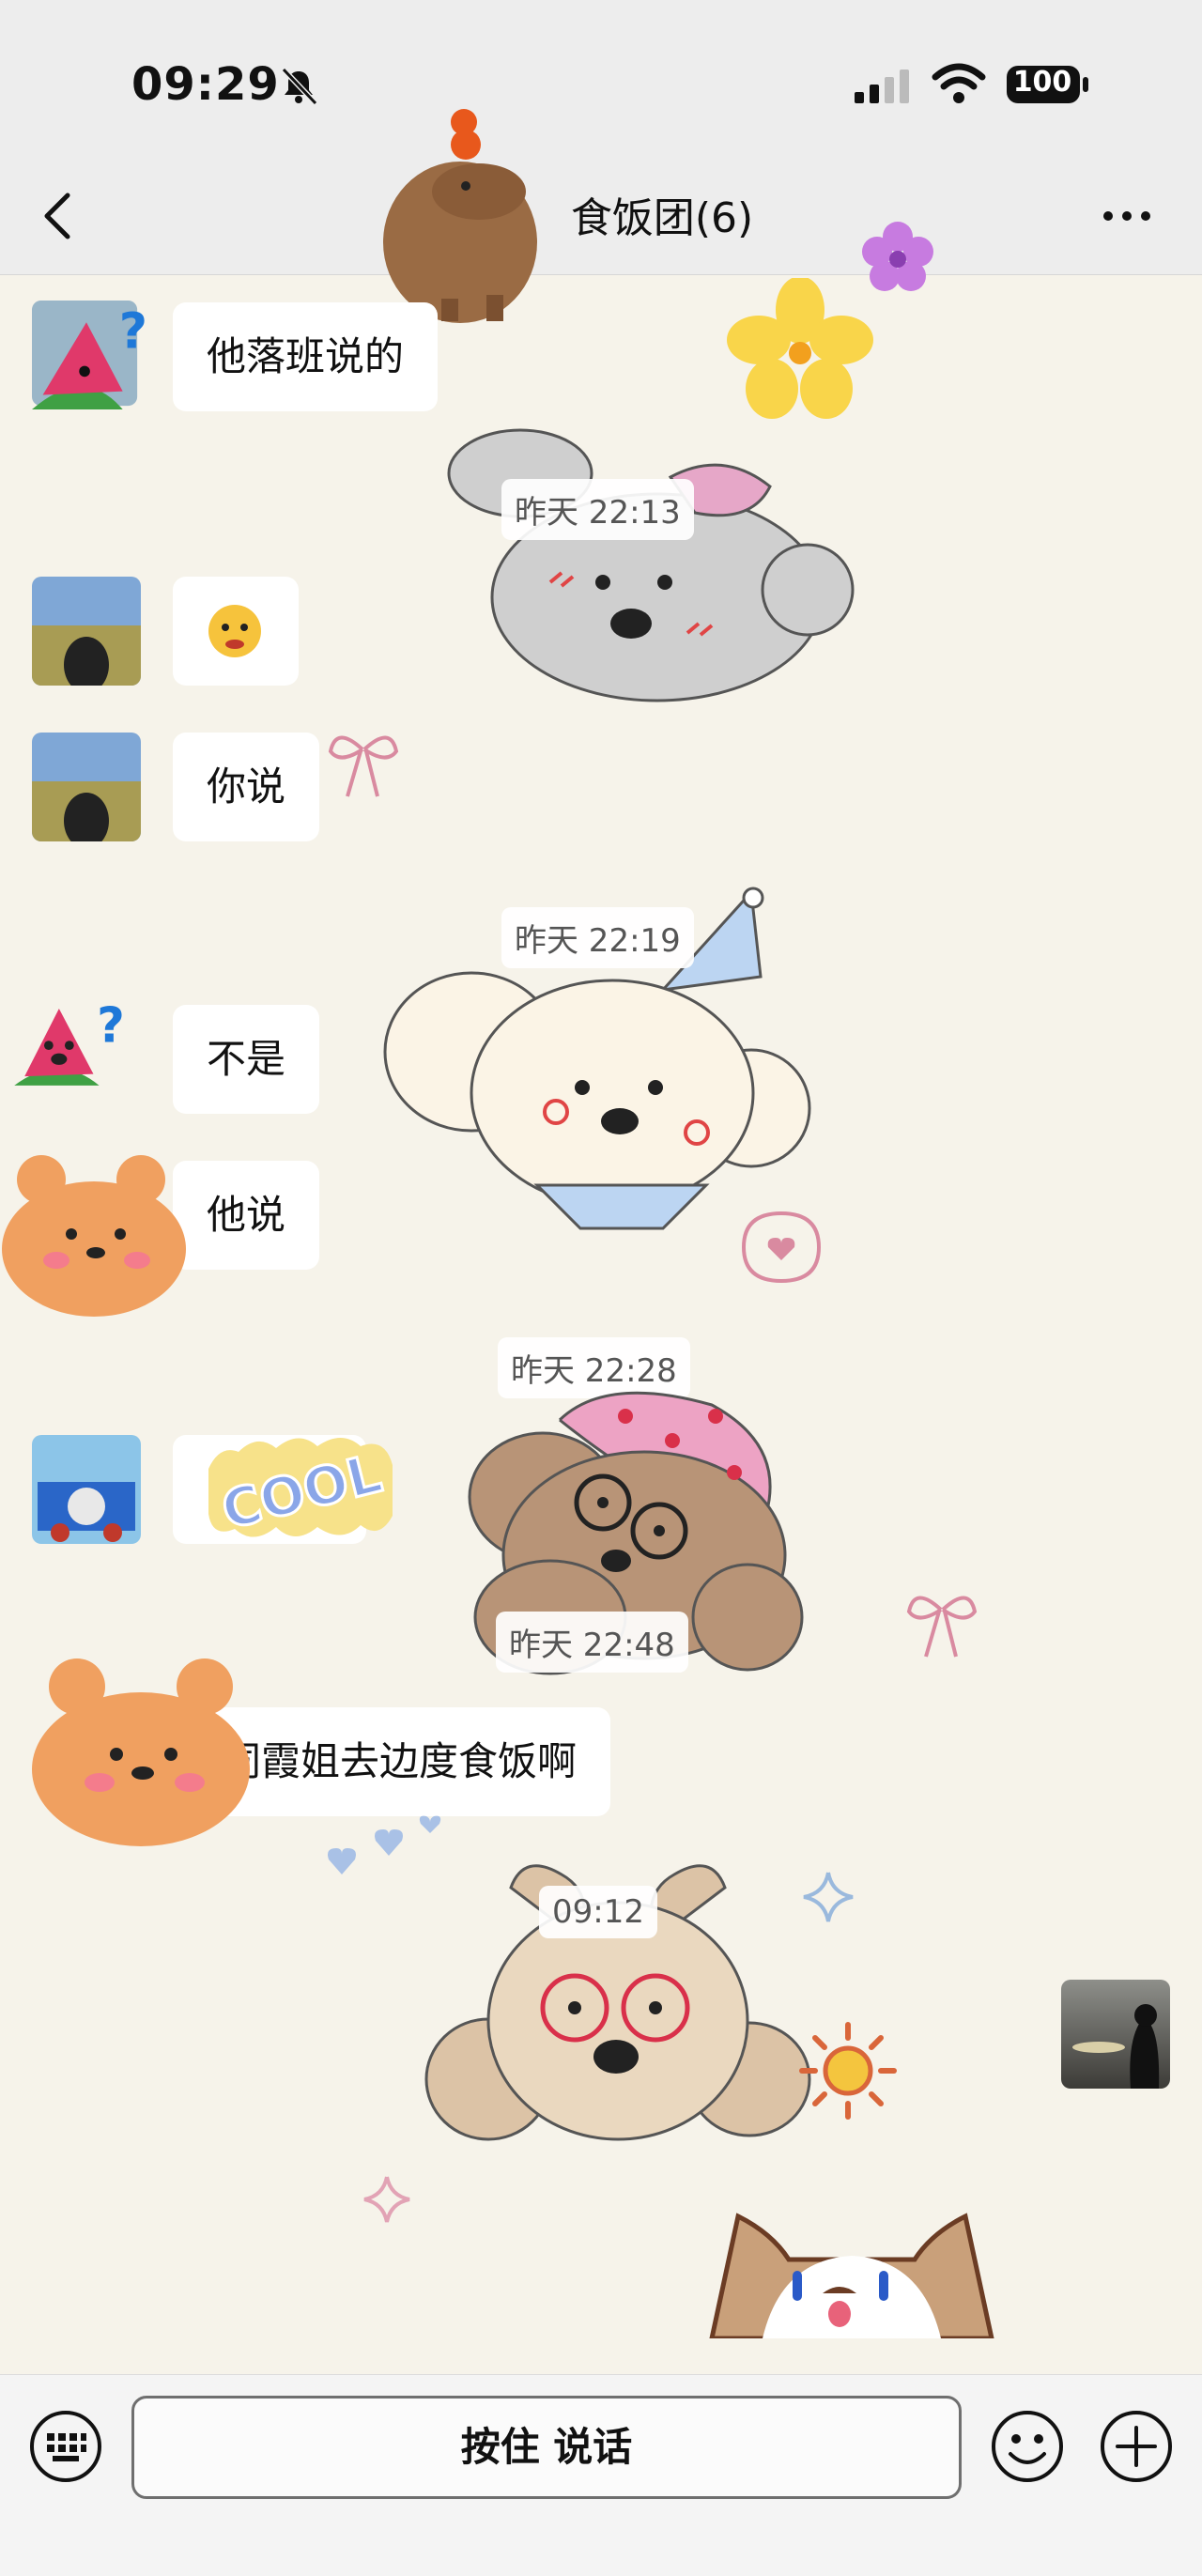 The height and width of the screenshot is (2576, 1202). What do you see at coordinates (1027, 2446) in the screenshot?
I see `emoji-button` at bounding box center [1027, 2446].